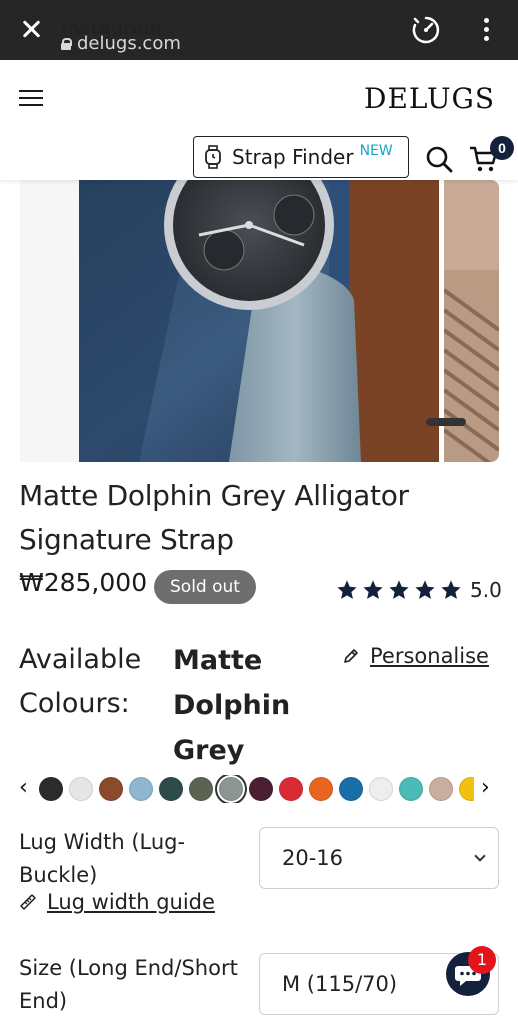  What do you see at coordinates (129, 43) in the screenshot?
I see `url-text: delugs.com` at bounding box center [129, 43].